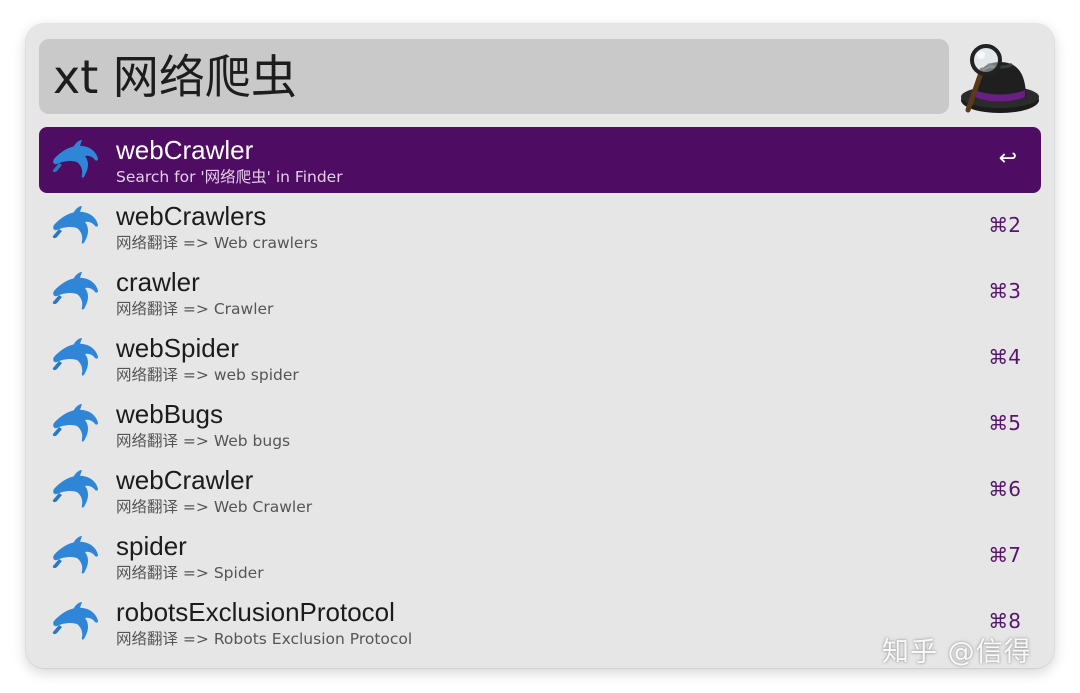 This screenshot has width=1080, height=693. I want to click on result-row: webBugs 网络翻译 => Web bugs ⌘5, so click(540, 424).